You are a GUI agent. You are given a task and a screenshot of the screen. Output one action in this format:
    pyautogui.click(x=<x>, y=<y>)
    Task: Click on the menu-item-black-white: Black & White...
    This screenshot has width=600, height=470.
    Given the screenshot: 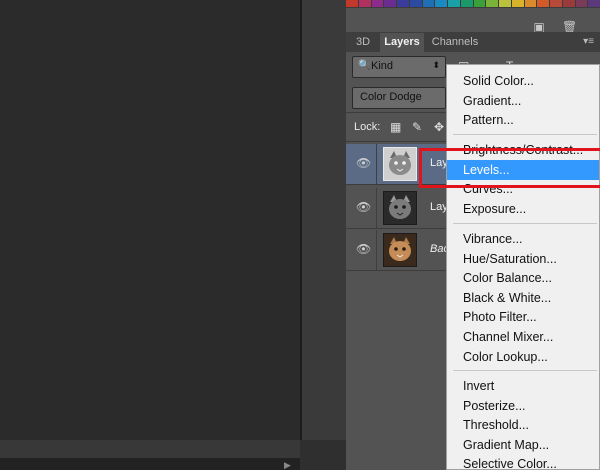 What is the action you would take?
    pyautogui.click(x=523, y=298)
    